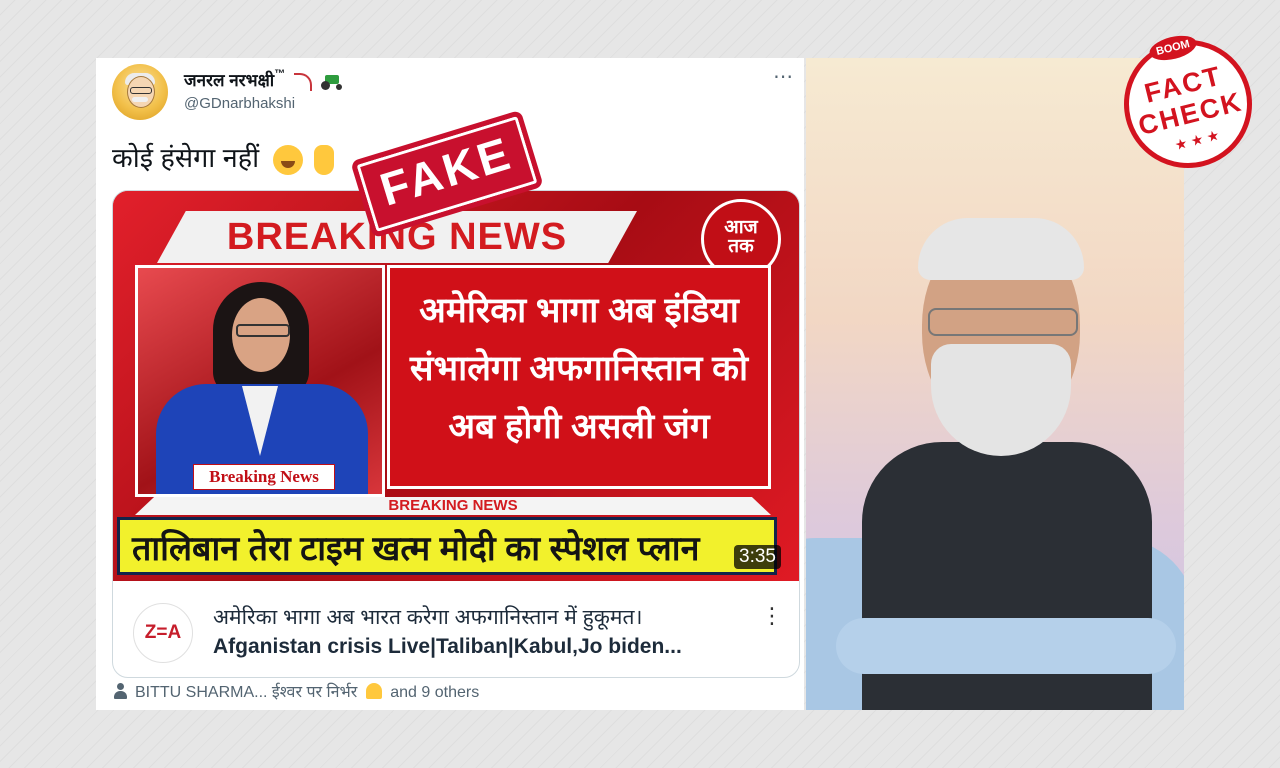  What do you see at coordinates (263, 330) in the screenshot?
I see `anchor-glasses` at bounding box center [263, 330].